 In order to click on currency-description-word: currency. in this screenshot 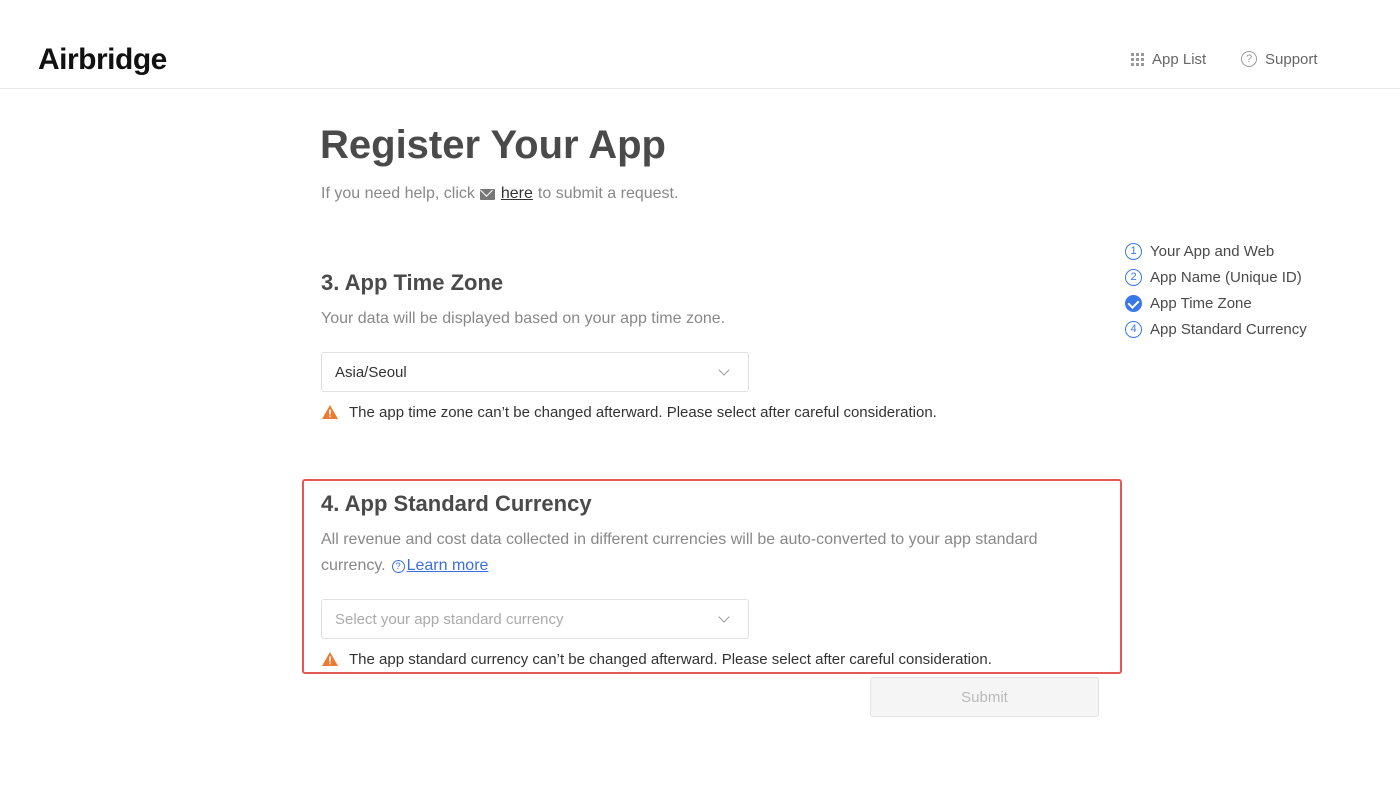, I will do `click(353, 565)`.